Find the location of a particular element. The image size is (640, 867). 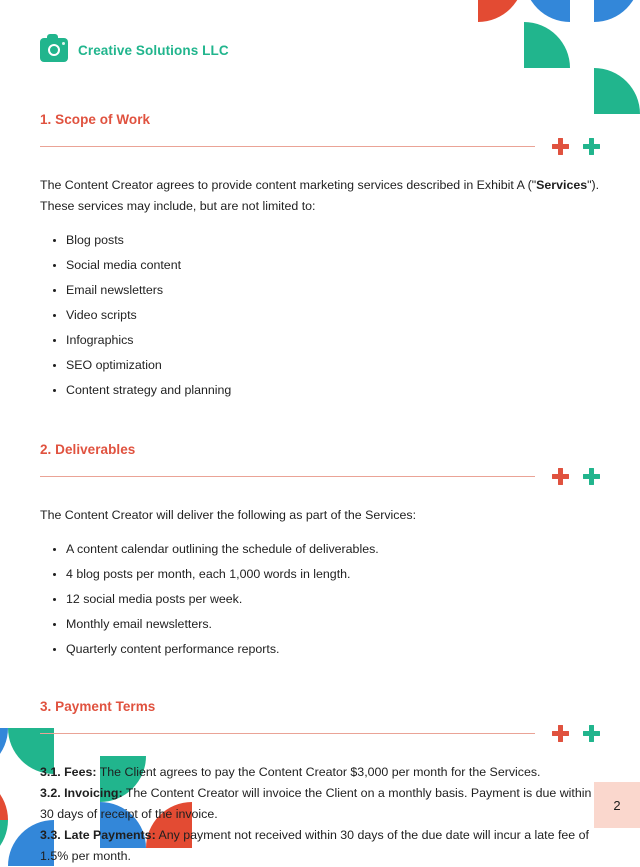

list-item: Monthly email newsletters. is located at coordinates (333, 624).